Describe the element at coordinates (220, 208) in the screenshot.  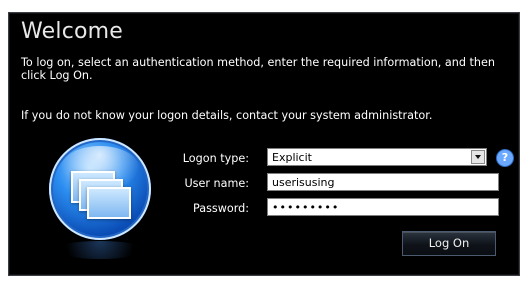
I see `password-label: Password:` at that location.